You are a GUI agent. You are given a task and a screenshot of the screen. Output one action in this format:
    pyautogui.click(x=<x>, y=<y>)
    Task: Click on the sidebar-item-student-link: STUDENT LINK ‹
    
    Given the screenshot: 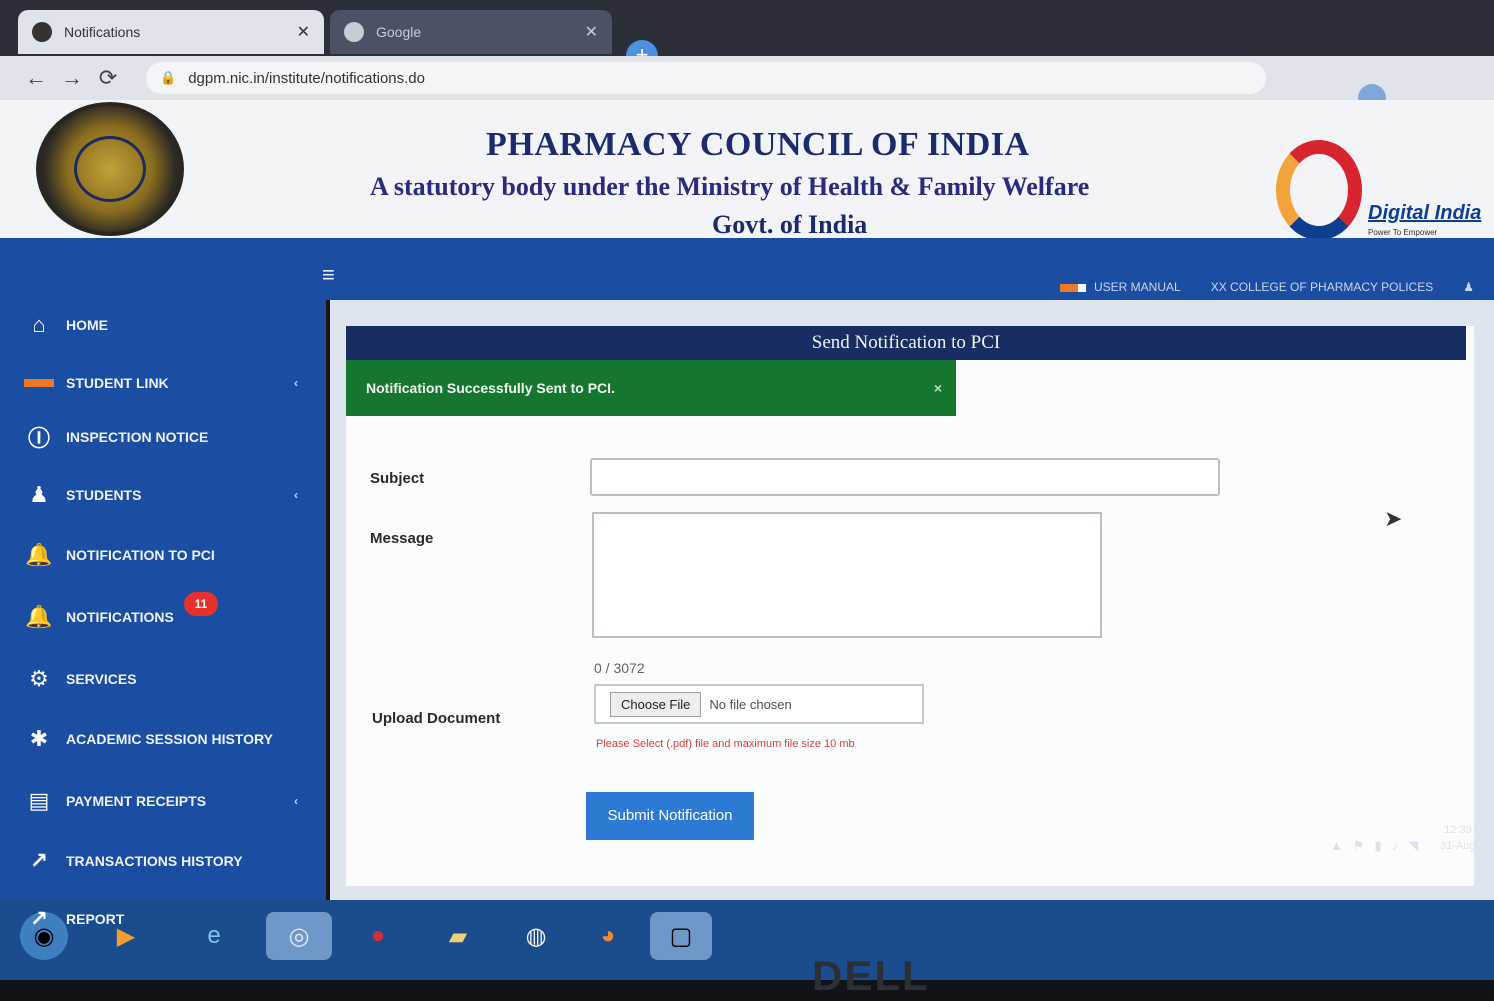 What is the action you would take?
    pyautogui.click(x=160, y=383)
    